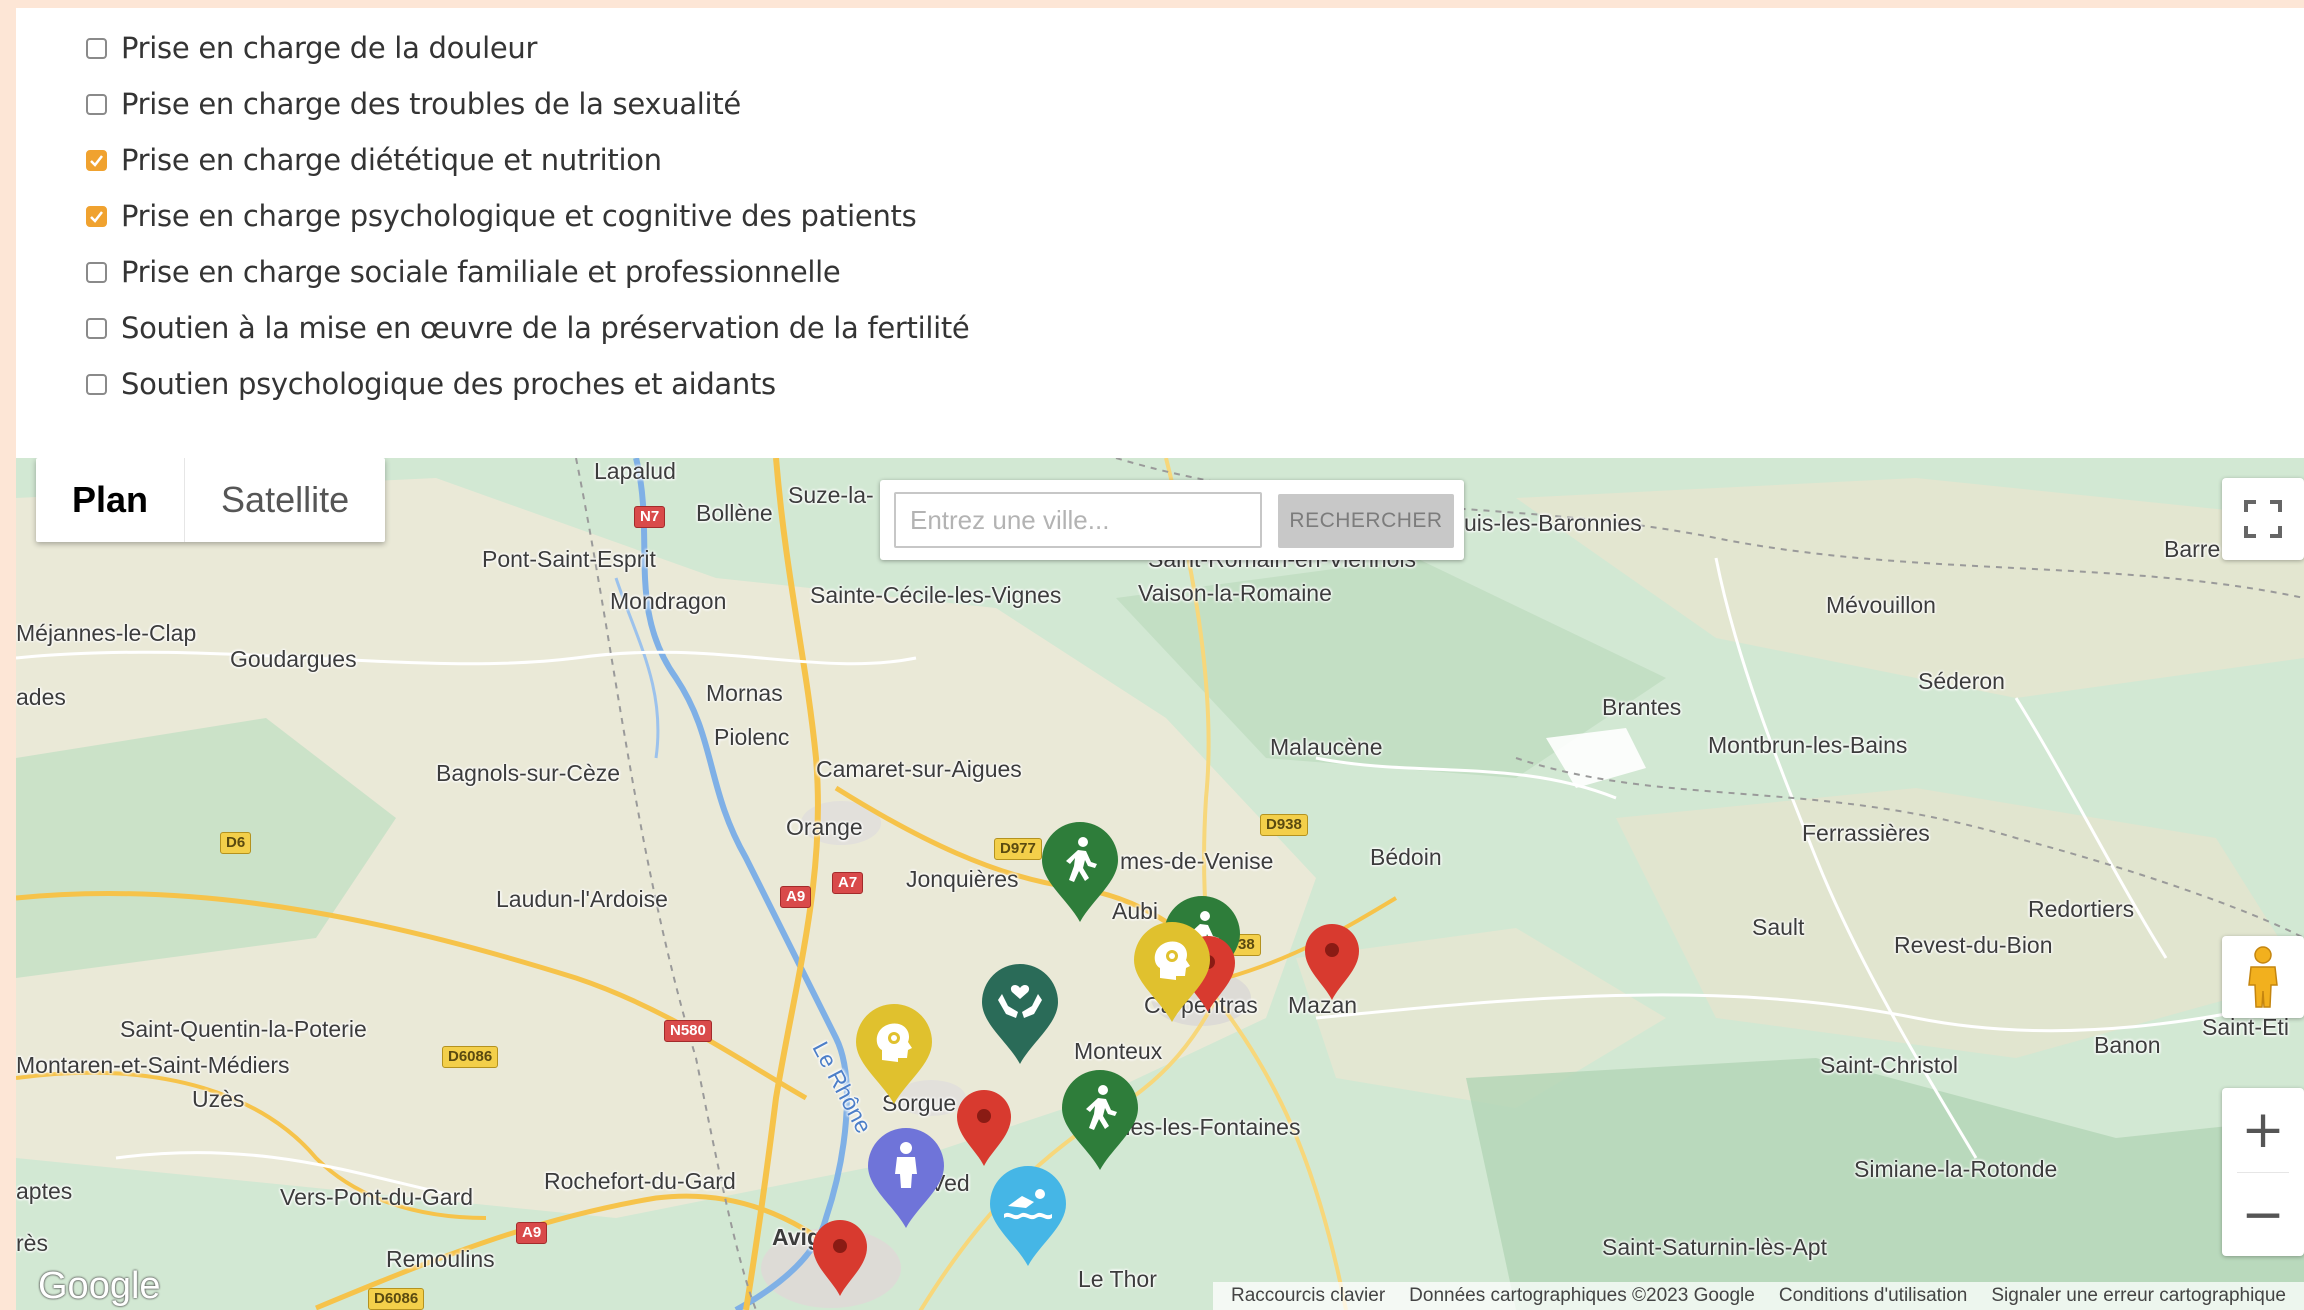 This screenshot has width=2304, height=1310. I want to click on place-label: Orange, so click(824, 827).